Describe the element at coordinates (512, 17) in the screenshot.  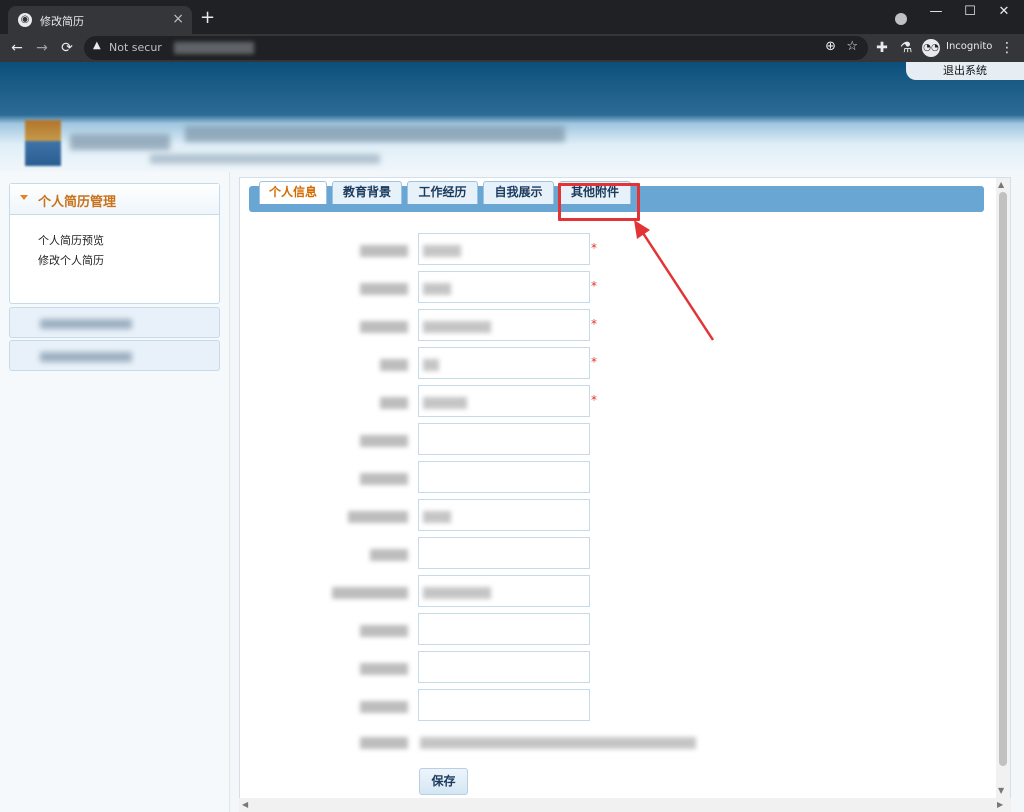
I see `browser-tabstrip: ◉ 修改简历 × + — ☐ ✕` at that location.